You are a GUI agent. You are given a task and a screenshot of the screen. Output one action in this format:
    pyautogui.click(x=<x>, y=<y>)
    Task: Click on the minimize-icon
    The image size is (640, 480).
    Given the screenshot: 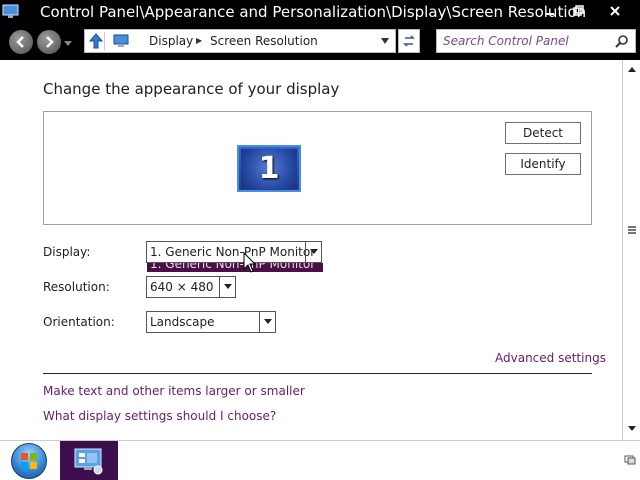 What is the action you would take?
    pyautogui.click(x=550, y=14)
    